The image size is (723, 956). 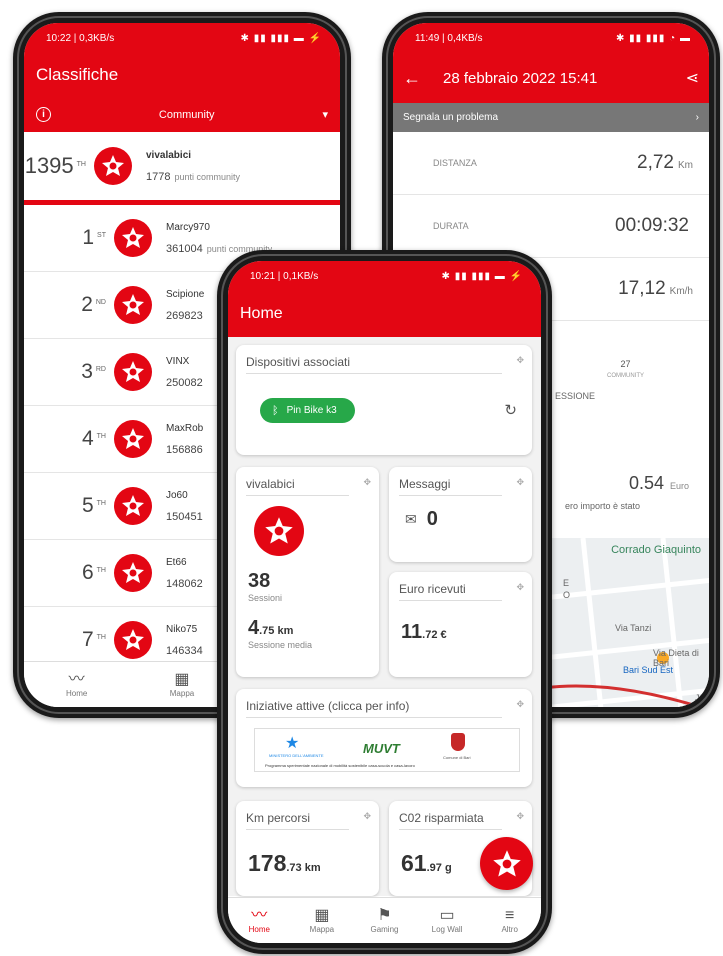 What do you see at coordinates (261, 313) in the screenshot?
I see `page-title: Home` at bounding box center [261, 313].